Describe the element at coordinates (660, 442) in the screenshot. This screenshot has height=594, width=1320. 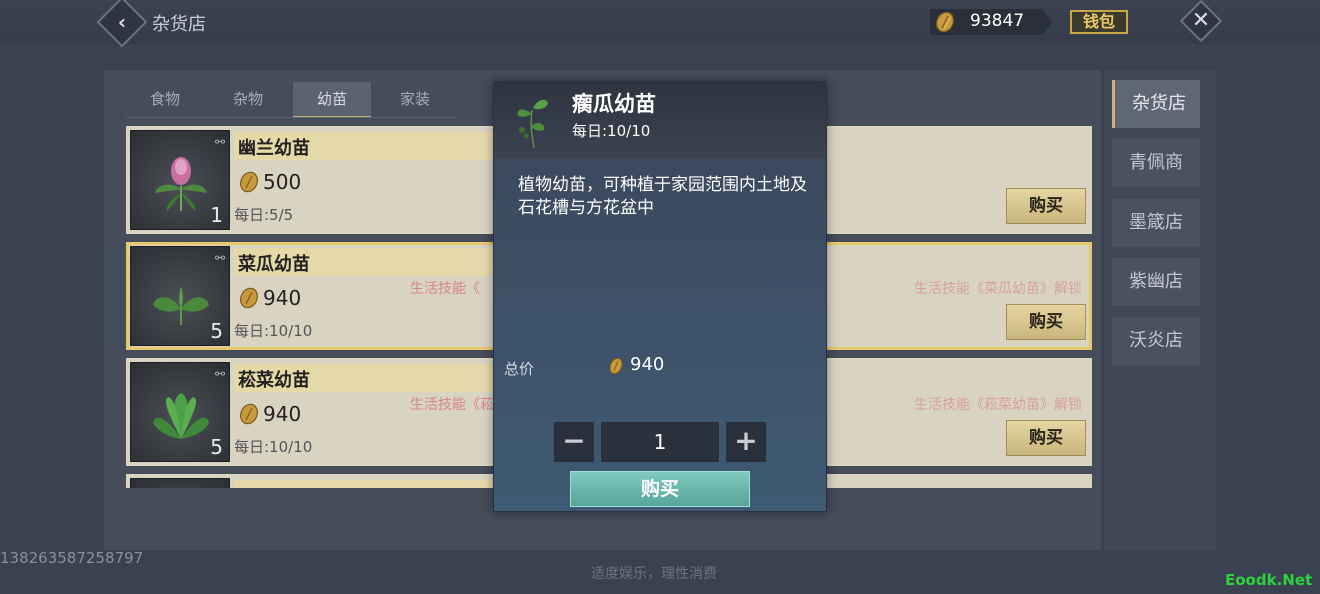
I see `quantity-input: 1` at that location.